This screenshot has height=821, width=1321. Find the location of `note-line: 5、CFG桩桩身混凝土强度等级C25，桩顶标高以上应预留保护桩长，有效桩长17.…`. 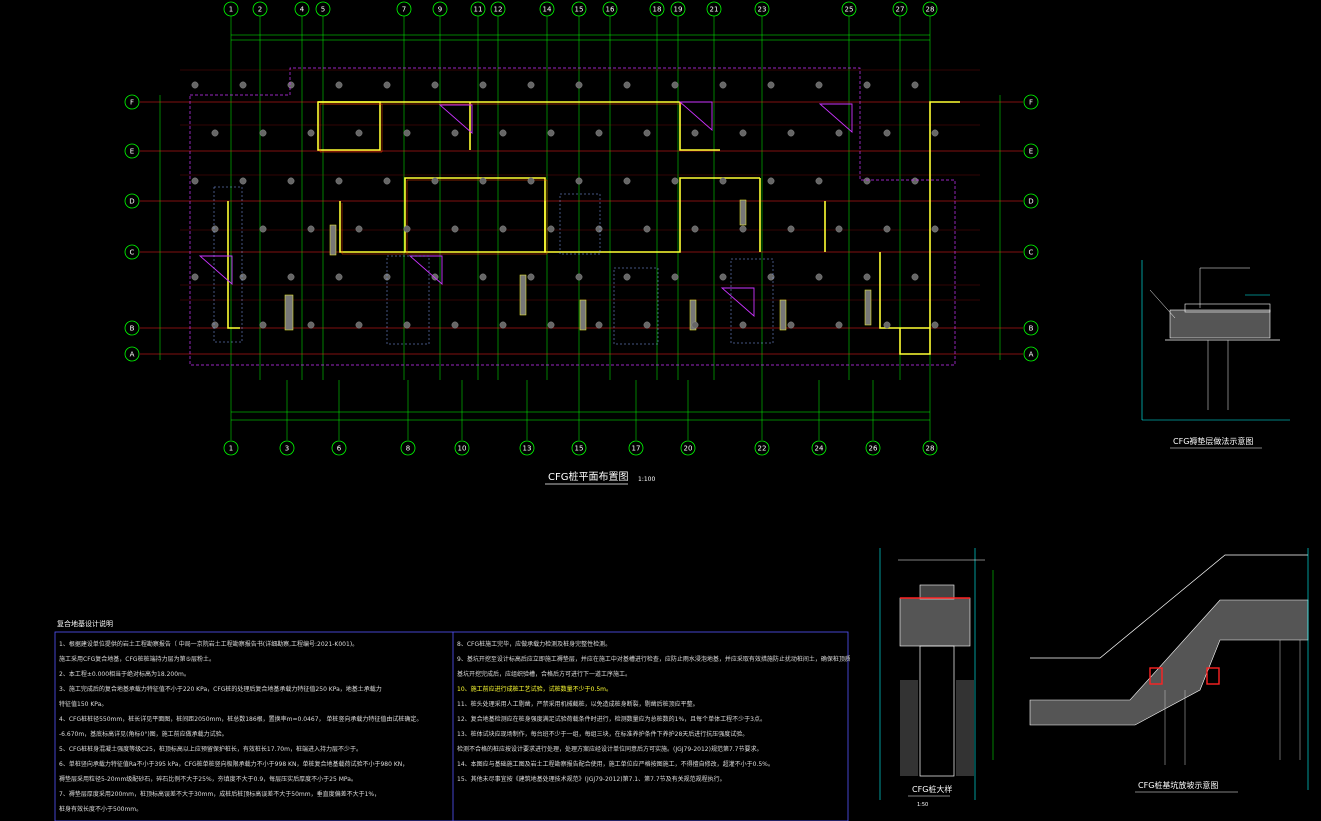

note-line: 5、CFG桩桩身混凝土强度等级C25，桩顶标高以上应预留保护桩长，有效桩长17.… is located at coordinates (210, 749).